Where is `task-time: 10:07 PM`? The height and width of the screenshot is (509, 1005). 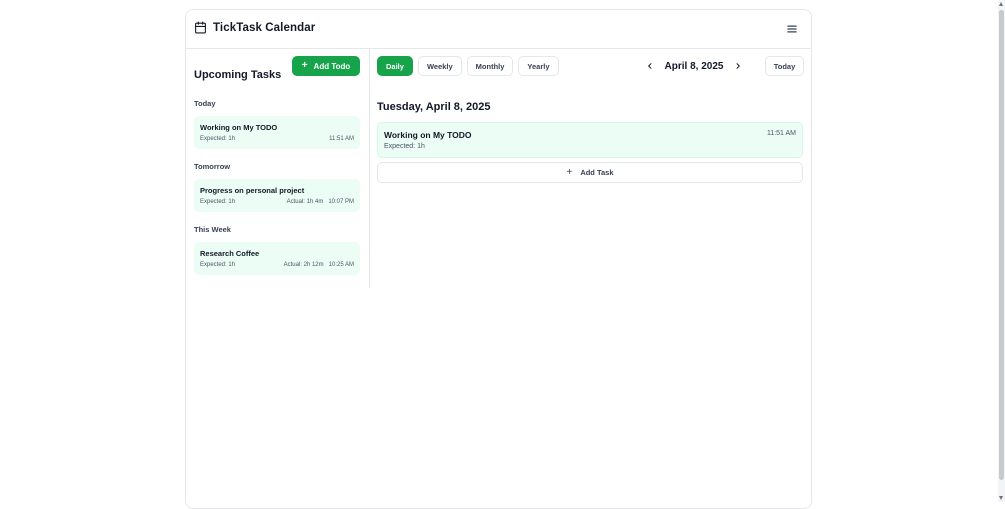 task-time: 10:07 PM is located at coordinates (341, 202).